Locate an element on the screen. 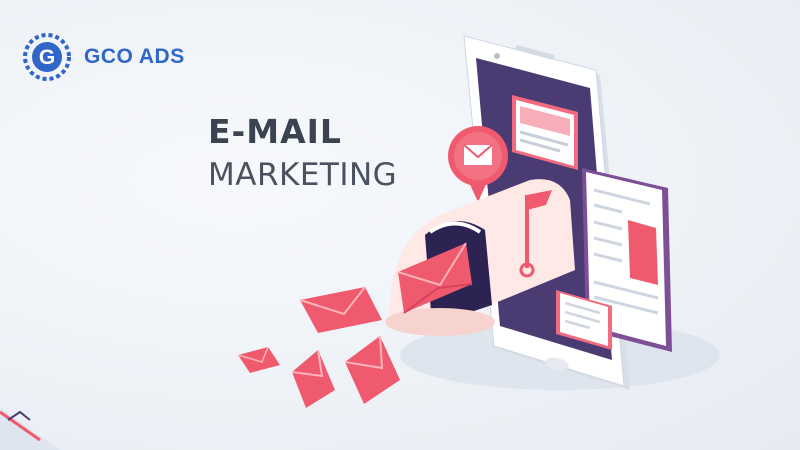 This screenshot has width=800, height=450. corner-decoration is located at coordinates (30, 429).